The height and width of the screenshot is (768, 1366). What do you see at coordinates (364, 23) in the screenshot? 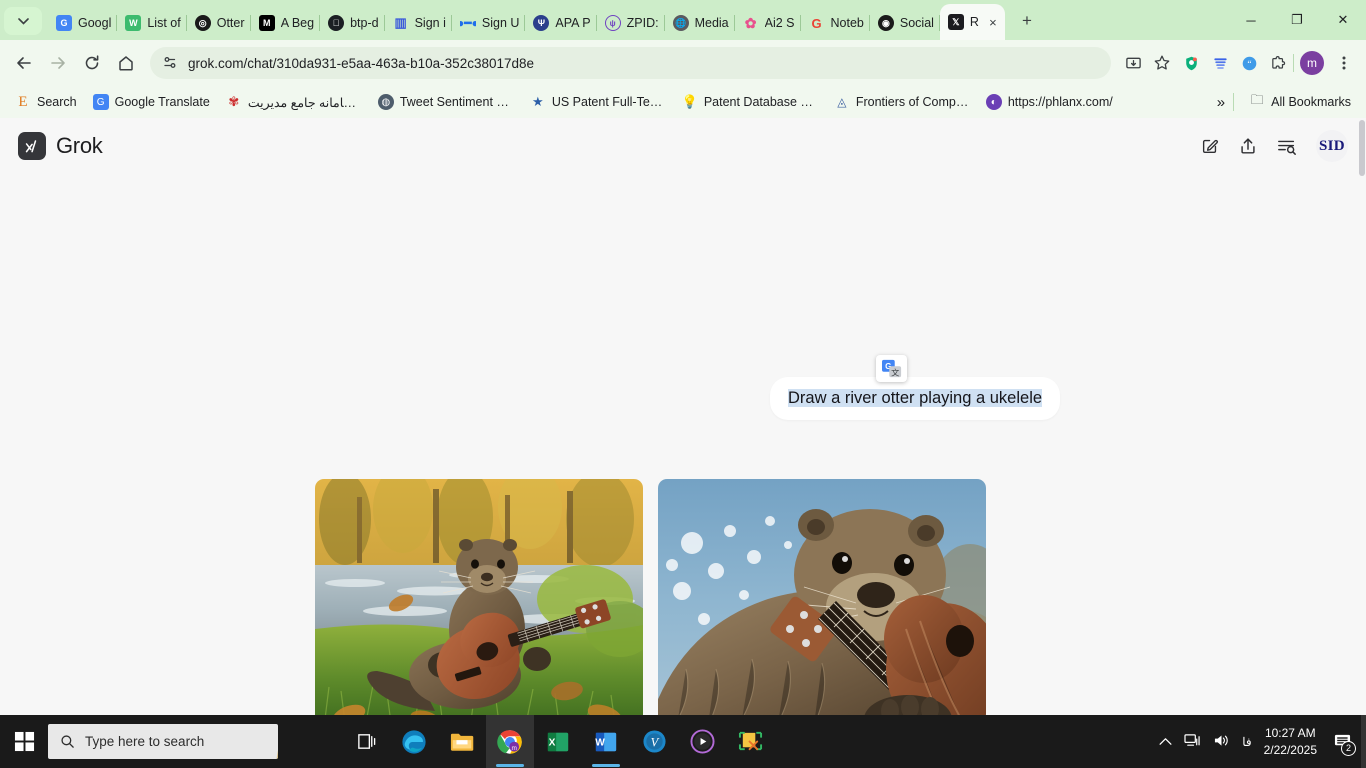
I see `tab-label: btp-d` at bounding box center [364, 23].